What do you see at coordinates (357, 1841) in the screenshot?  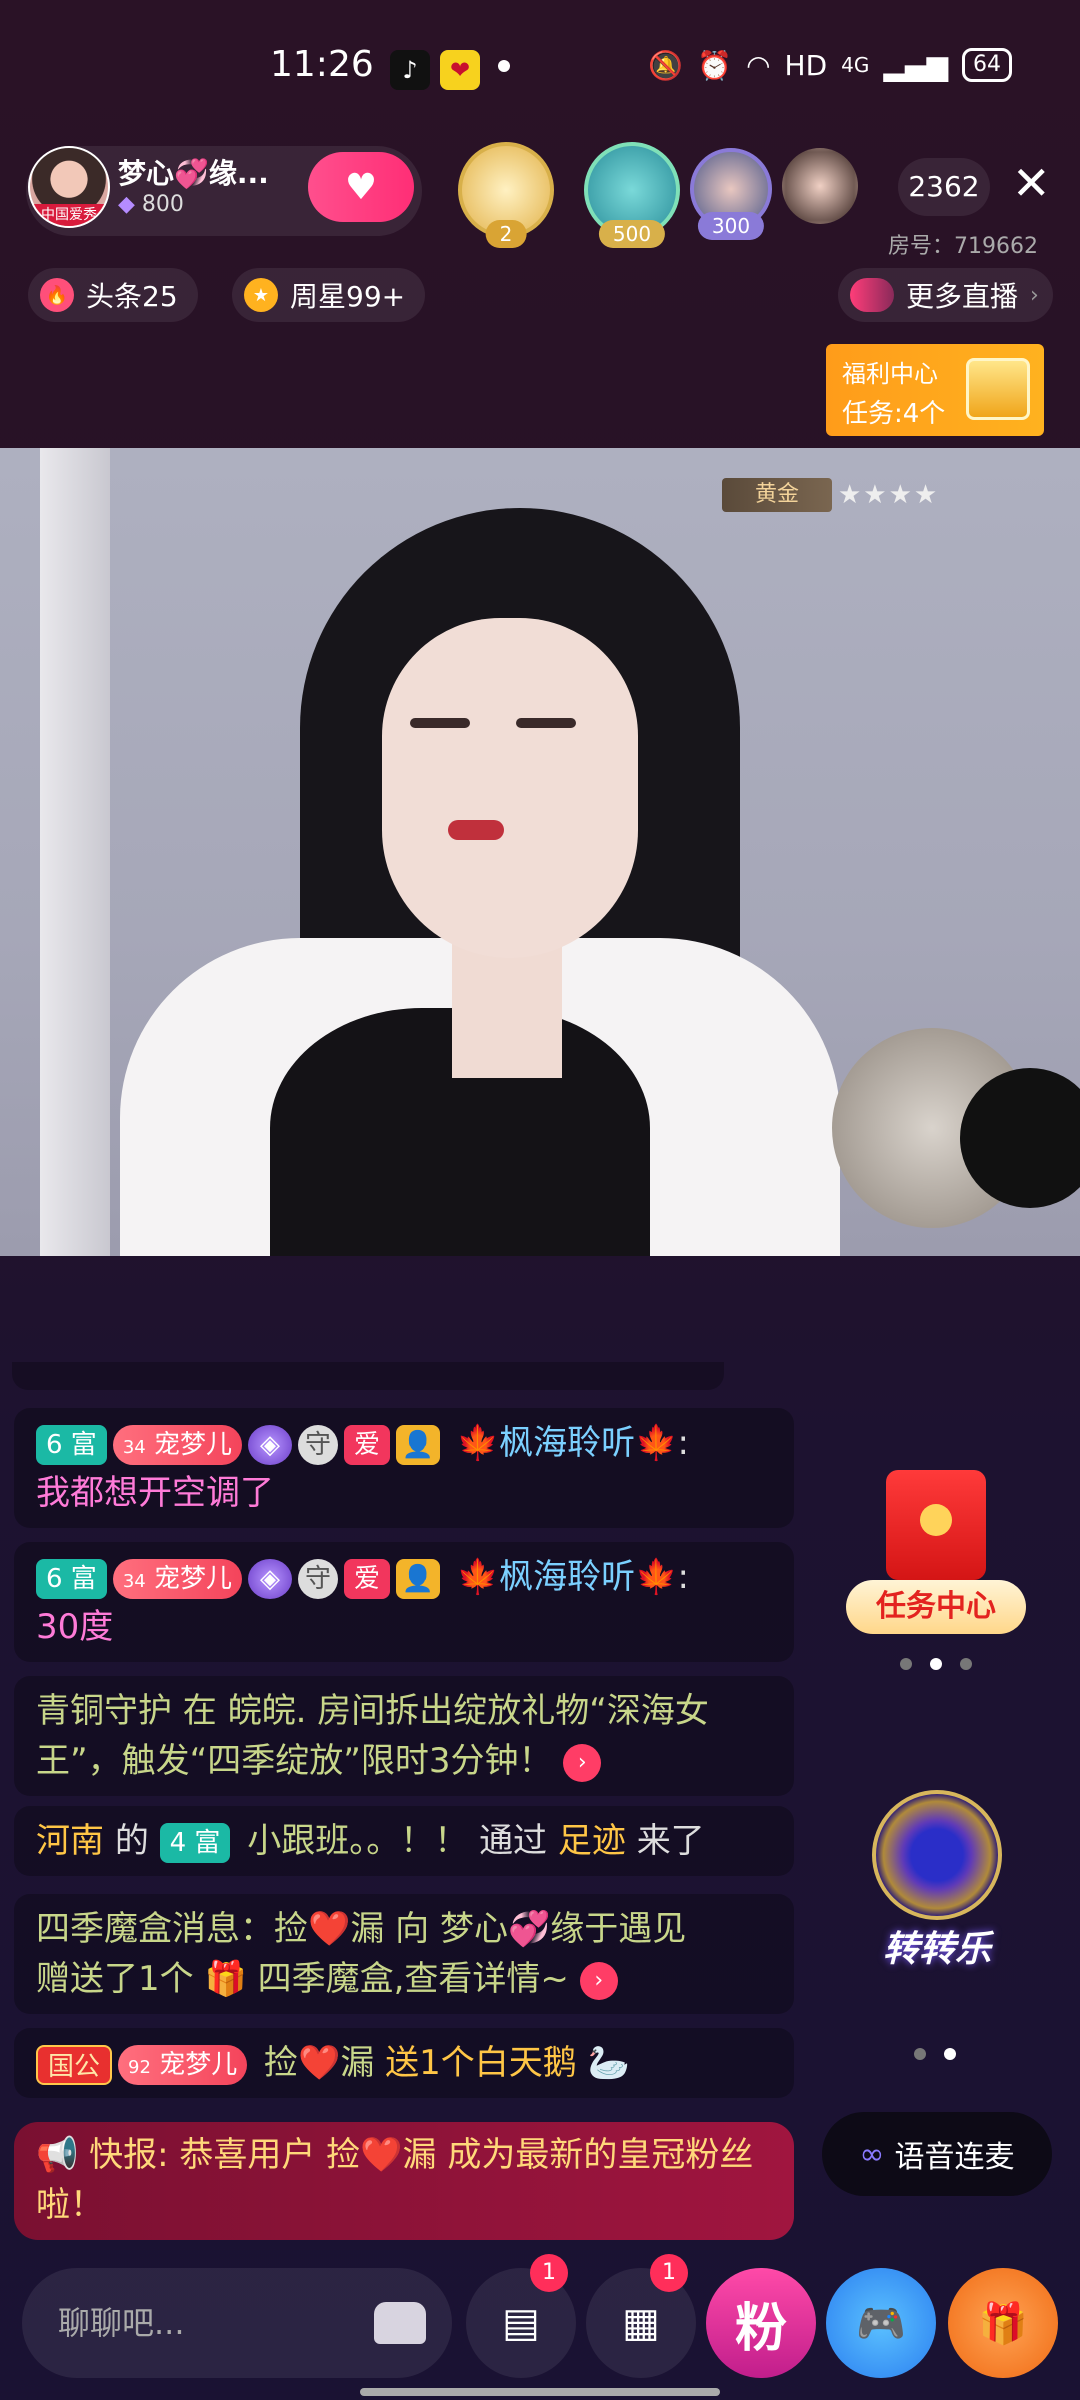 I see `chat-username: 小跟班。。！！` at bounding box center [357, 1841].